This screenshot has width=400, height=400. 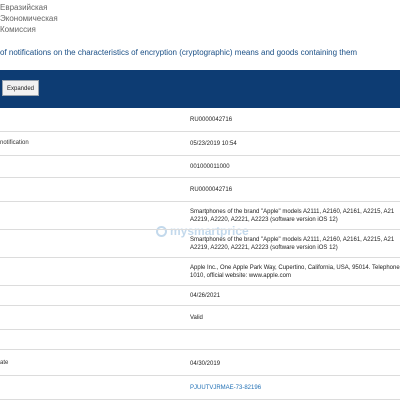 I want to click on org-line: Евразийская, so click(x=24, y=7).